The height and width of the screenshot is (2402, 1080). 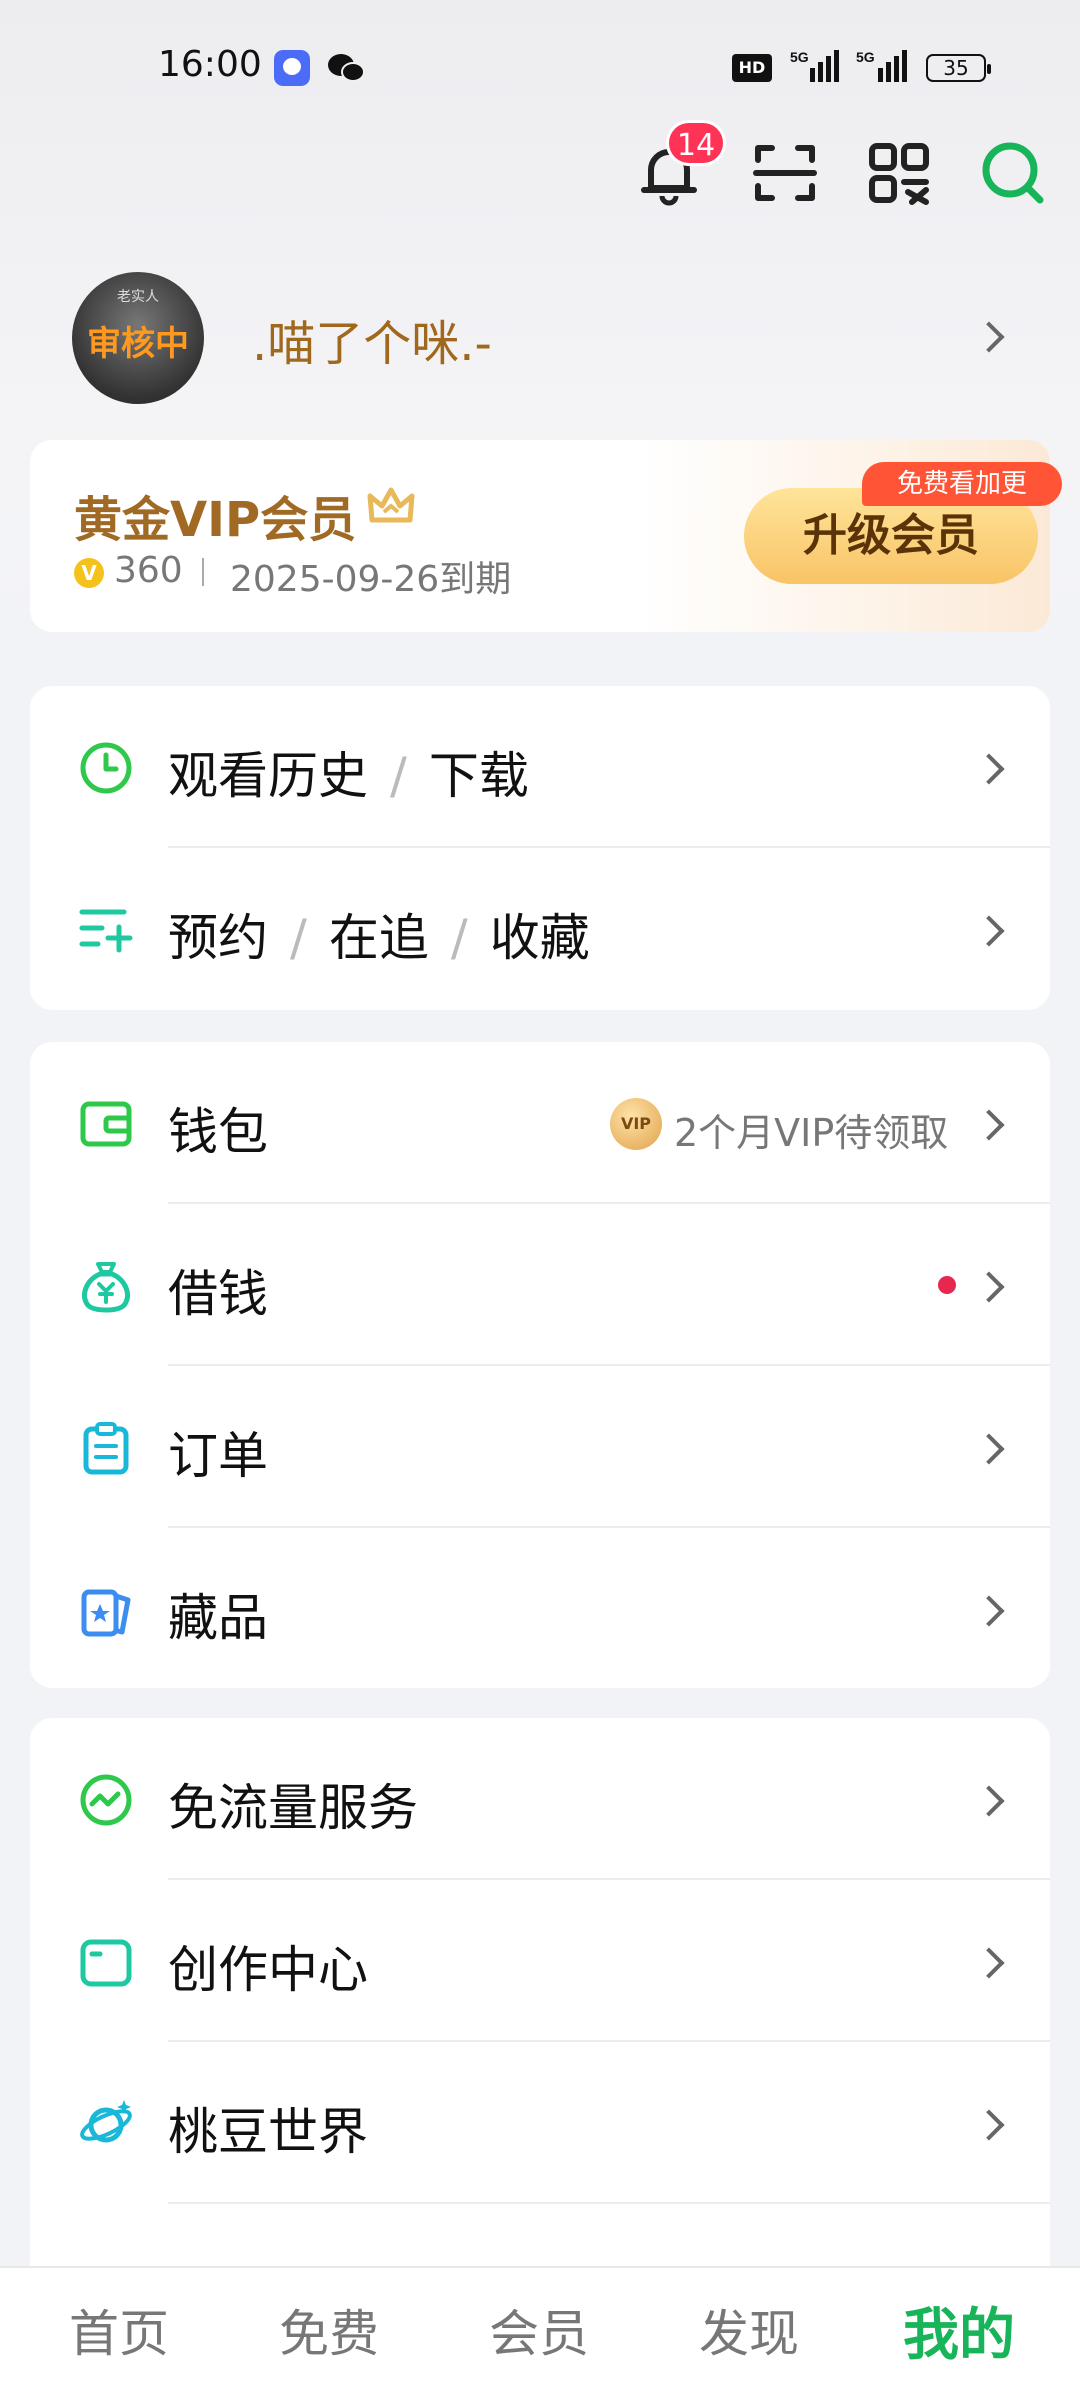 What do you see at coordinates (391, 505) in the screenshot?
I see `crown-icon` at bounding box center [391, 505].